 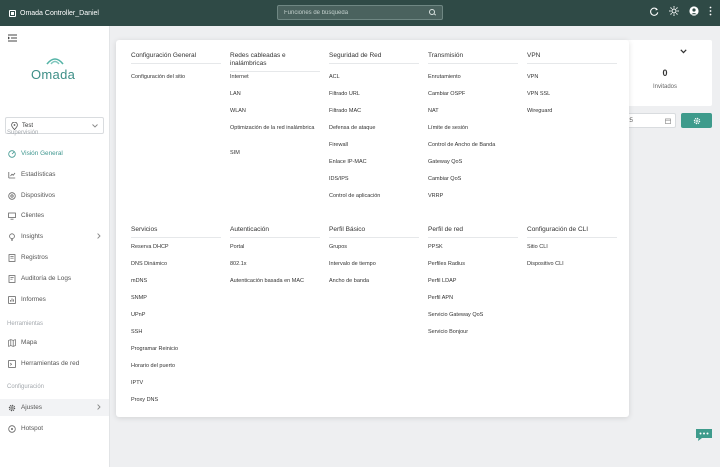 What do you see at coordinates (12, 257) in the screenshot?
I see `logs-icon` at bounding box center [12, 257].